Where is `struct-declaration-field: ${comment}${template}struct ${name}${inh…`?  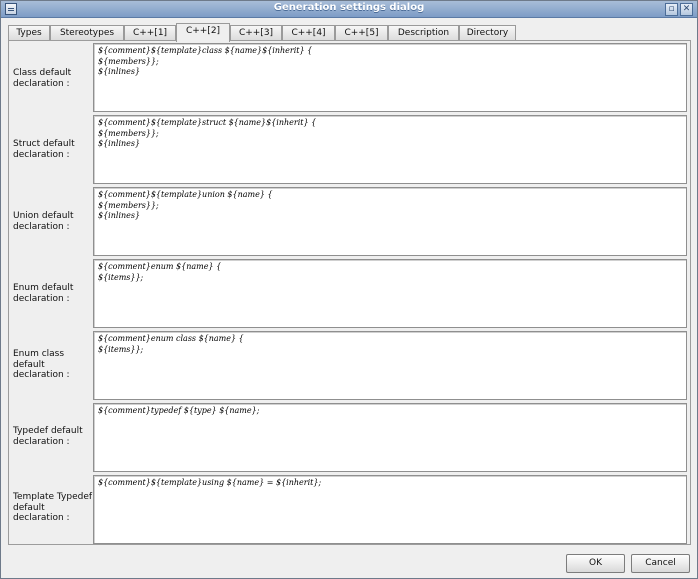
struct-declaration-field: ${comment}${template}struct ${name}${inh… is located at coordinates (390, 149).